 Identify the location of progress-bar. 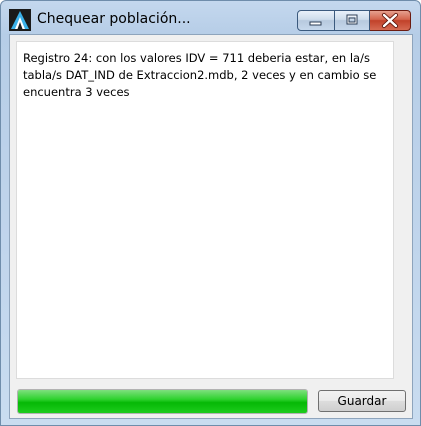
(162, 401).